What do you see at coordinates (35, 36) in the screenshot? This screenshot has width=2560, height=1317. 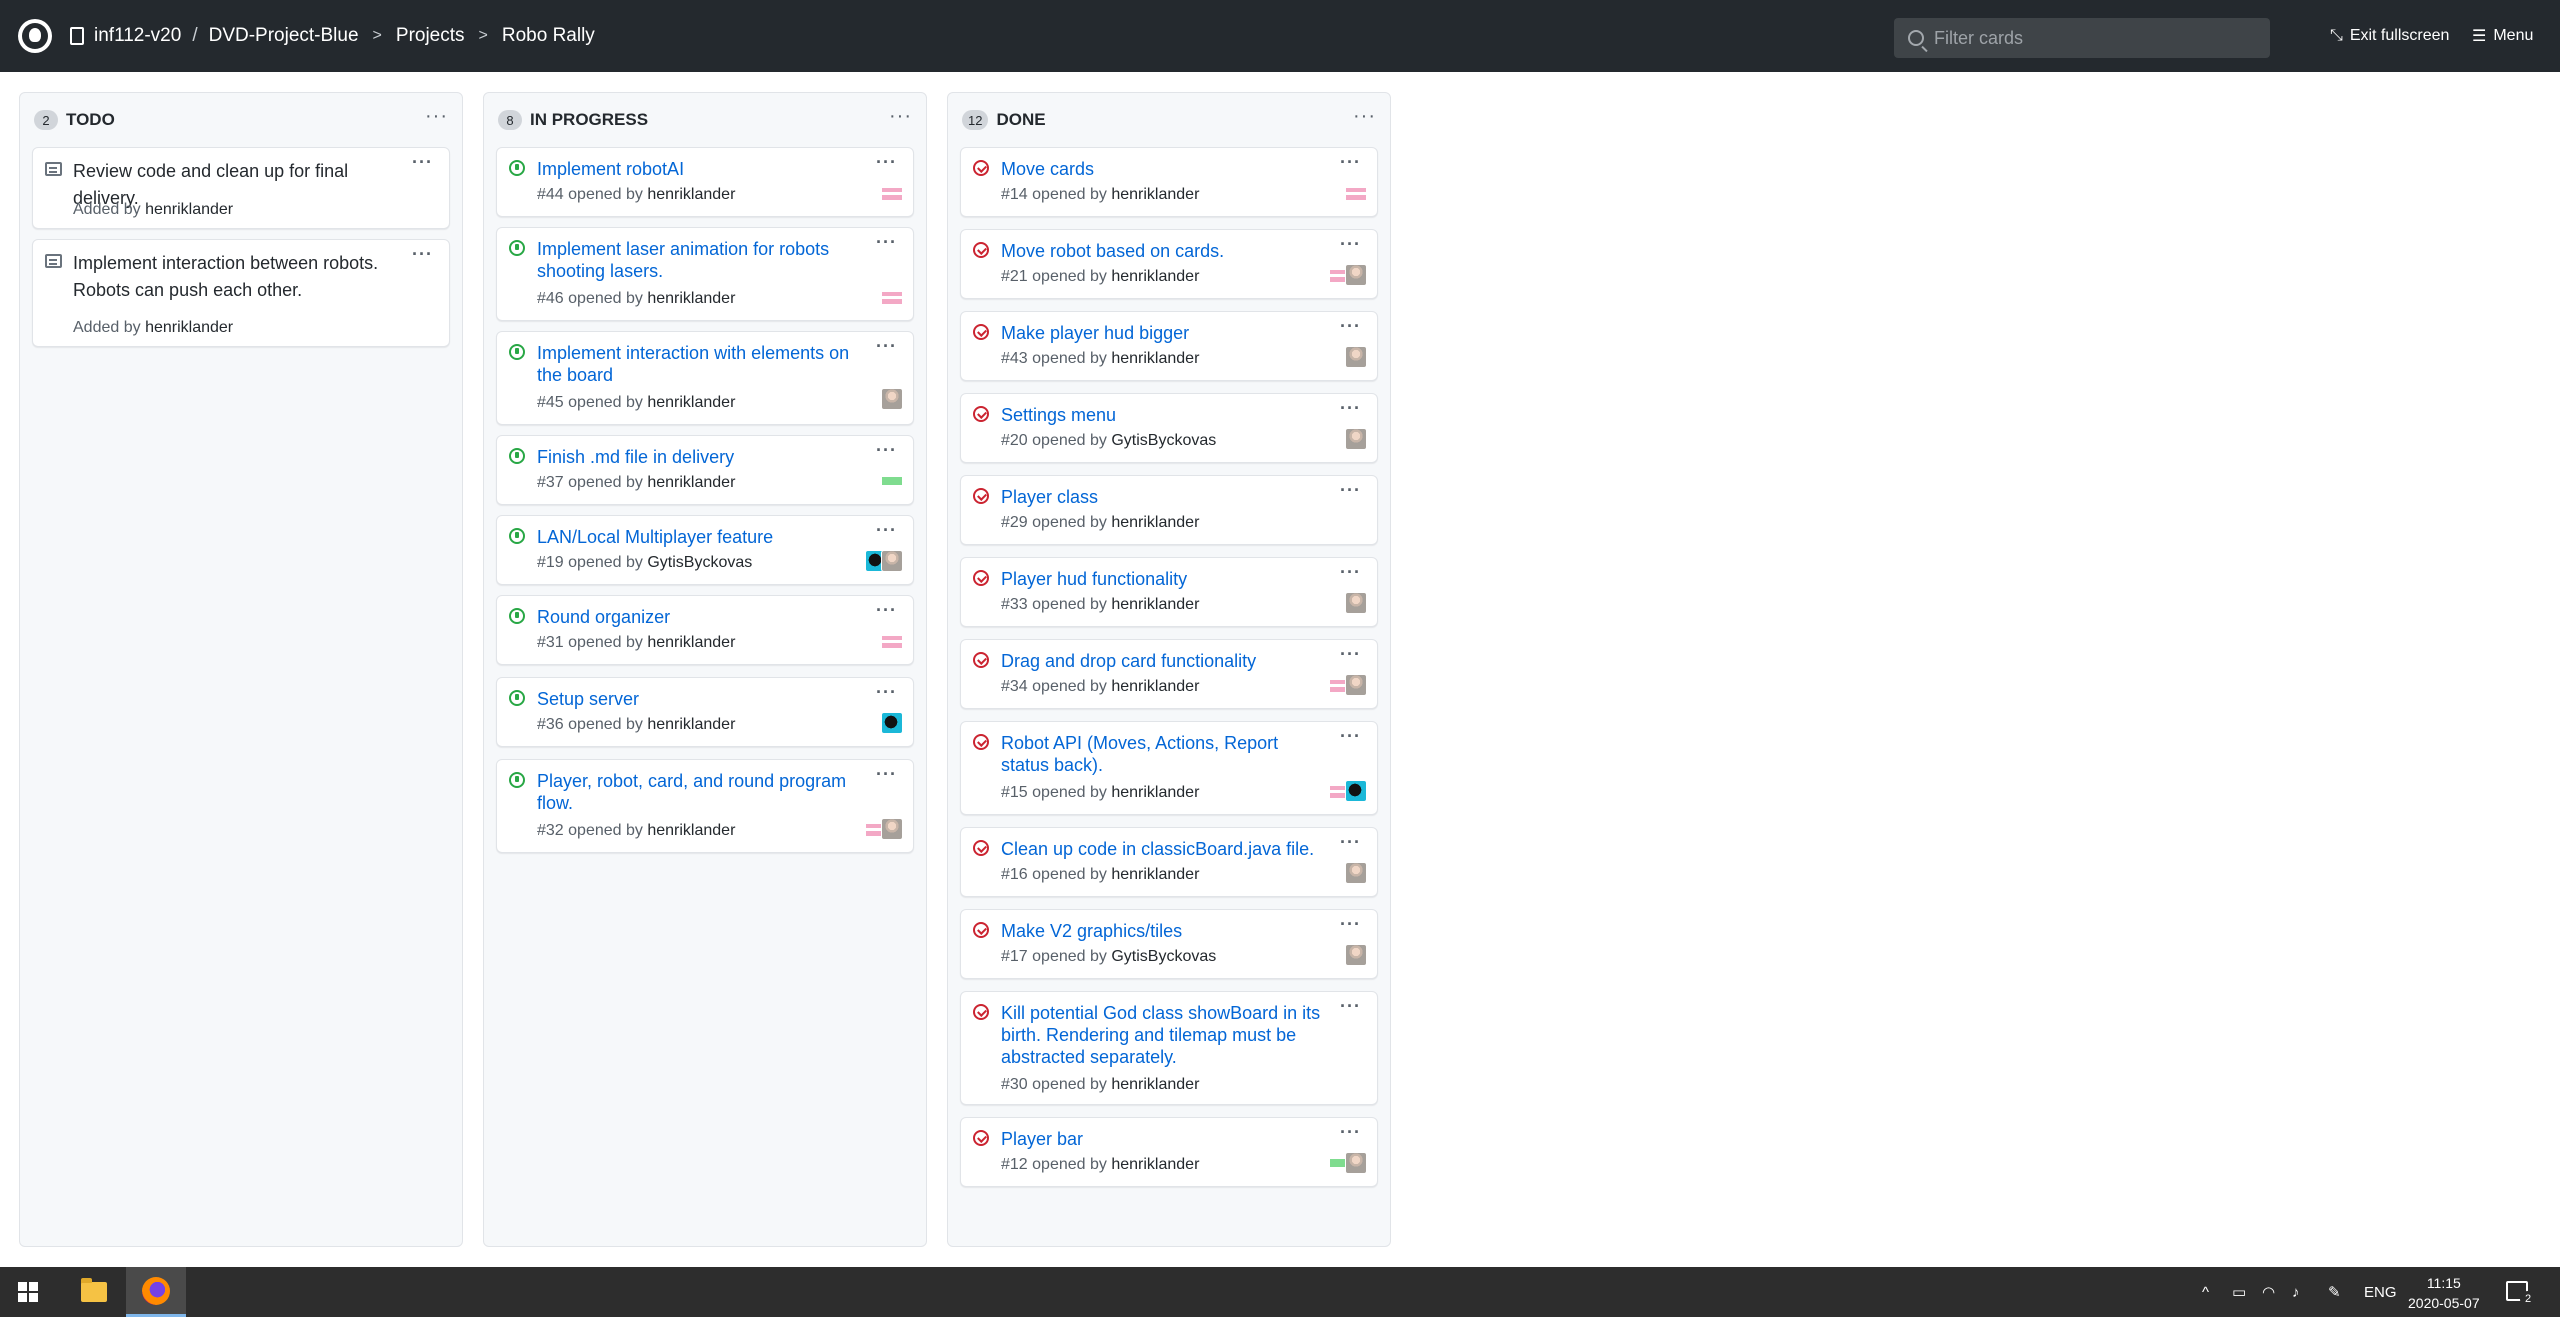 I see `github-logo-icon` at bounding box center [35, 36].